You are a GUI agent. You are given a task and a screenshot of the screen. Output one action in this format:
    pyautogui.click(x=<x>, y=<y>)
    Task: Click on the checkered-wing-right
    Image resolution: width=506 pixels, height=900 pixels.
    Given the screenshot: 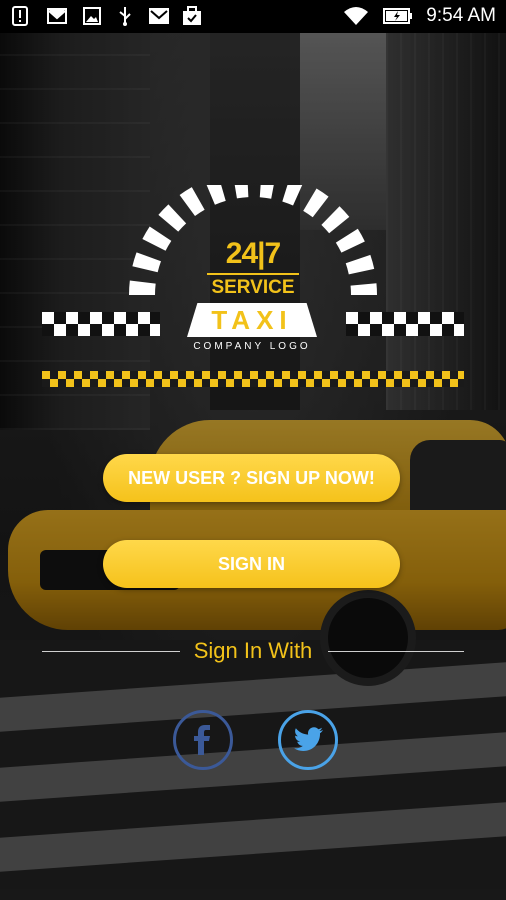 What is the action you would take?
    pyautogui.click(x=405, y=324)
    